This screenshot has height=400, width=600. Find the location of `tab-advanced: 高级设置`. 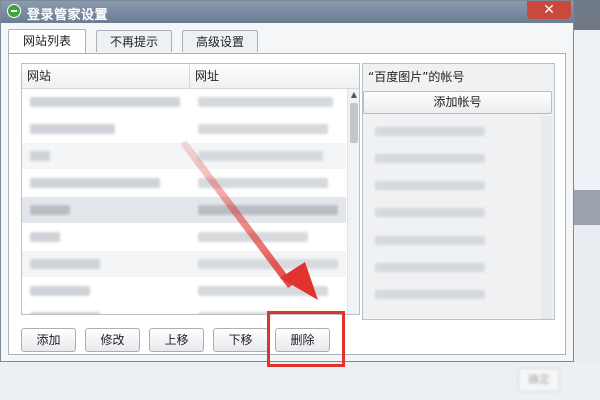

tab-advanced: 高级设置 is located at coordinates (220, 41).